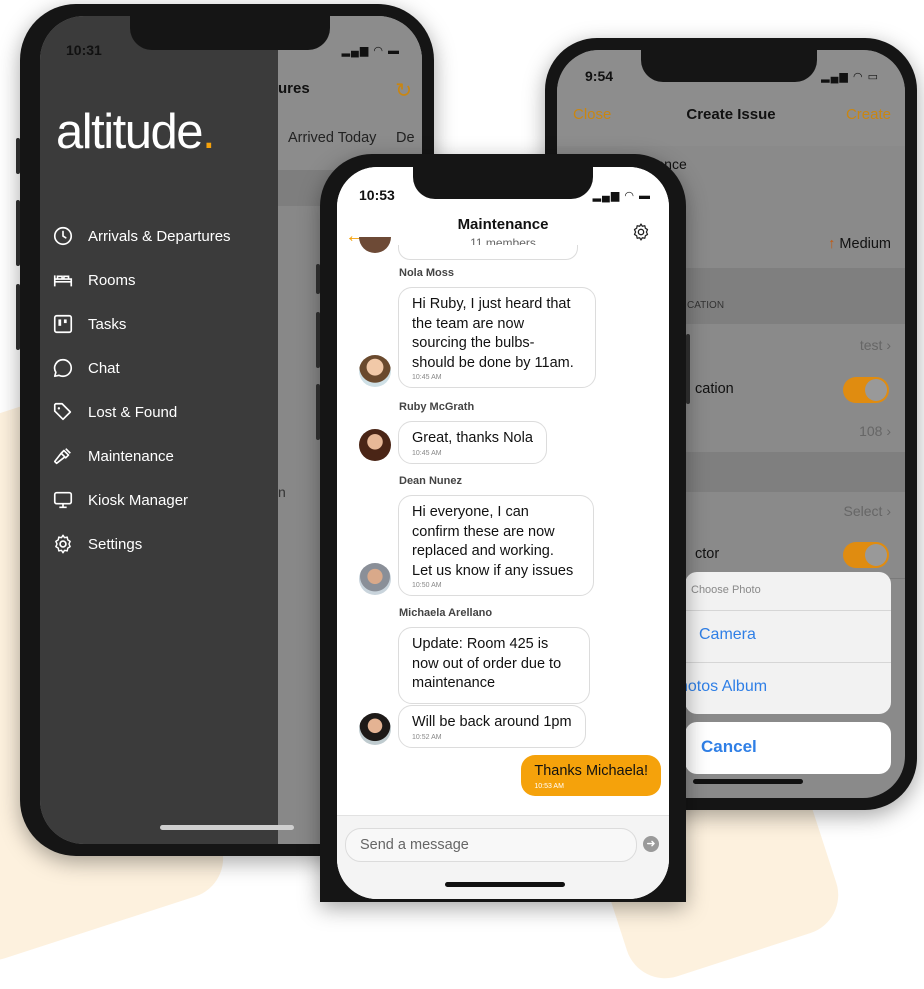 The width and height of the screenshot is (924, 989). Describe the element at coordinates (727, 635) in the screenshot. I see `camera-option: Camera` at that location.